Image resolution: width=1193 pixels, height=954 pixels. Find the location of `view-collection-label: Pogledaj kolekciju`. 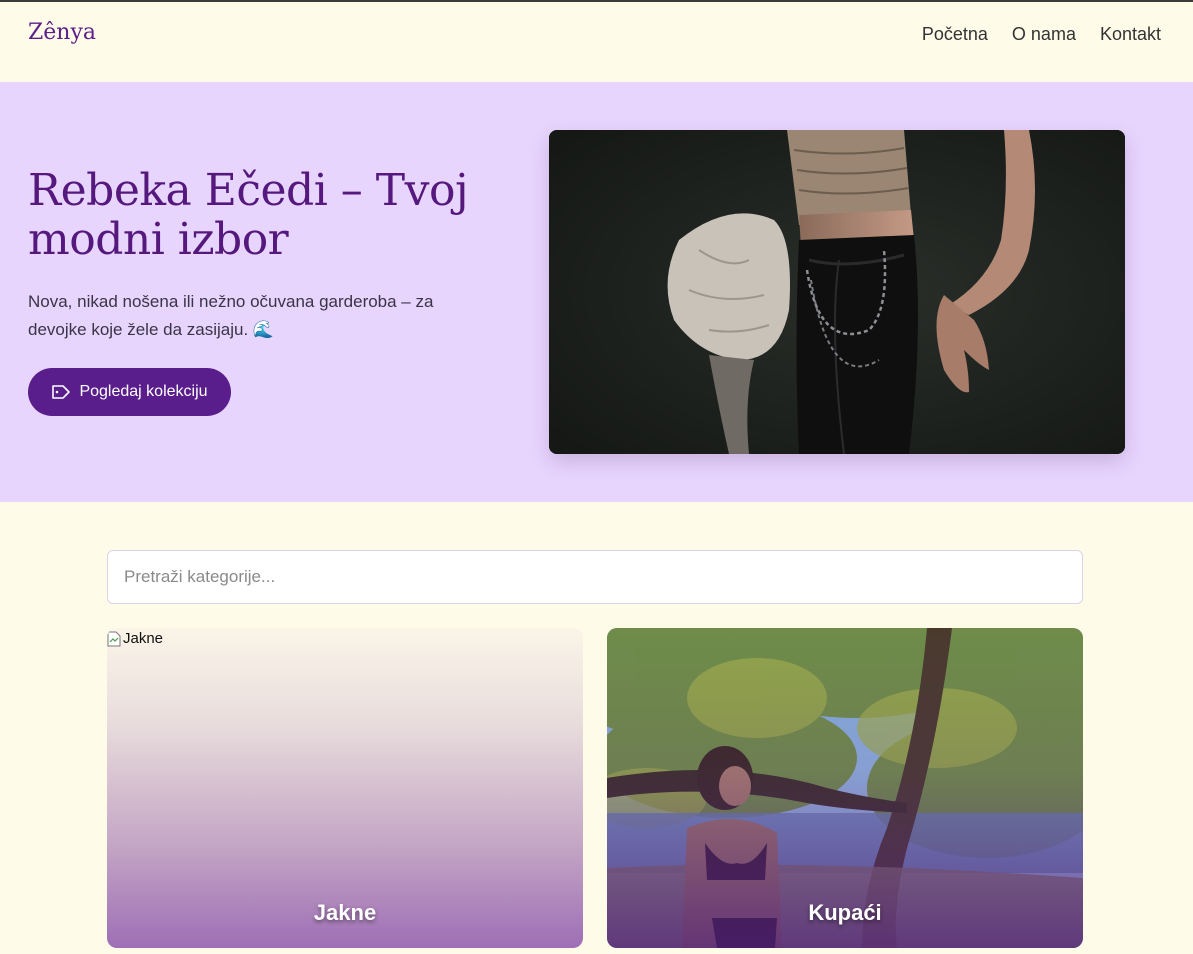

view-collection-label: Pogledaj kolekciju is located at coordinates (143, 391).